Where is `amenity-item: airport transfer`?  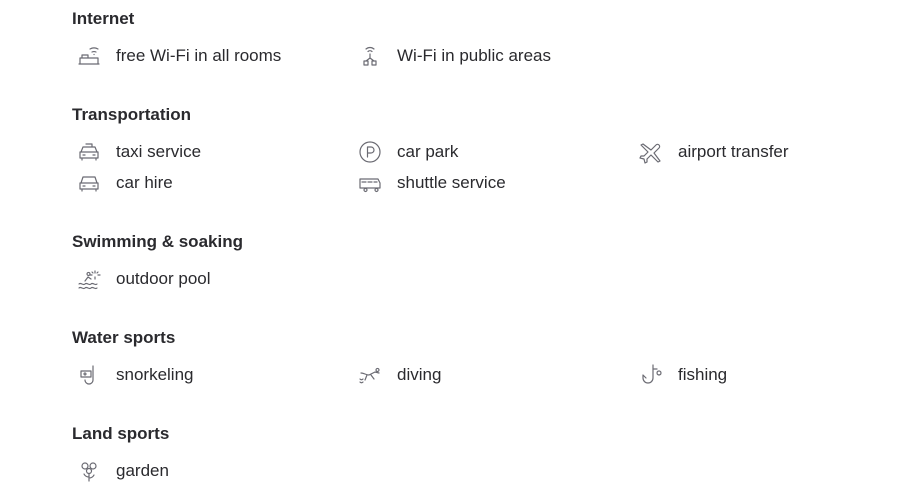 amenity-item: airport transfer is located at coordinates (713, 152).